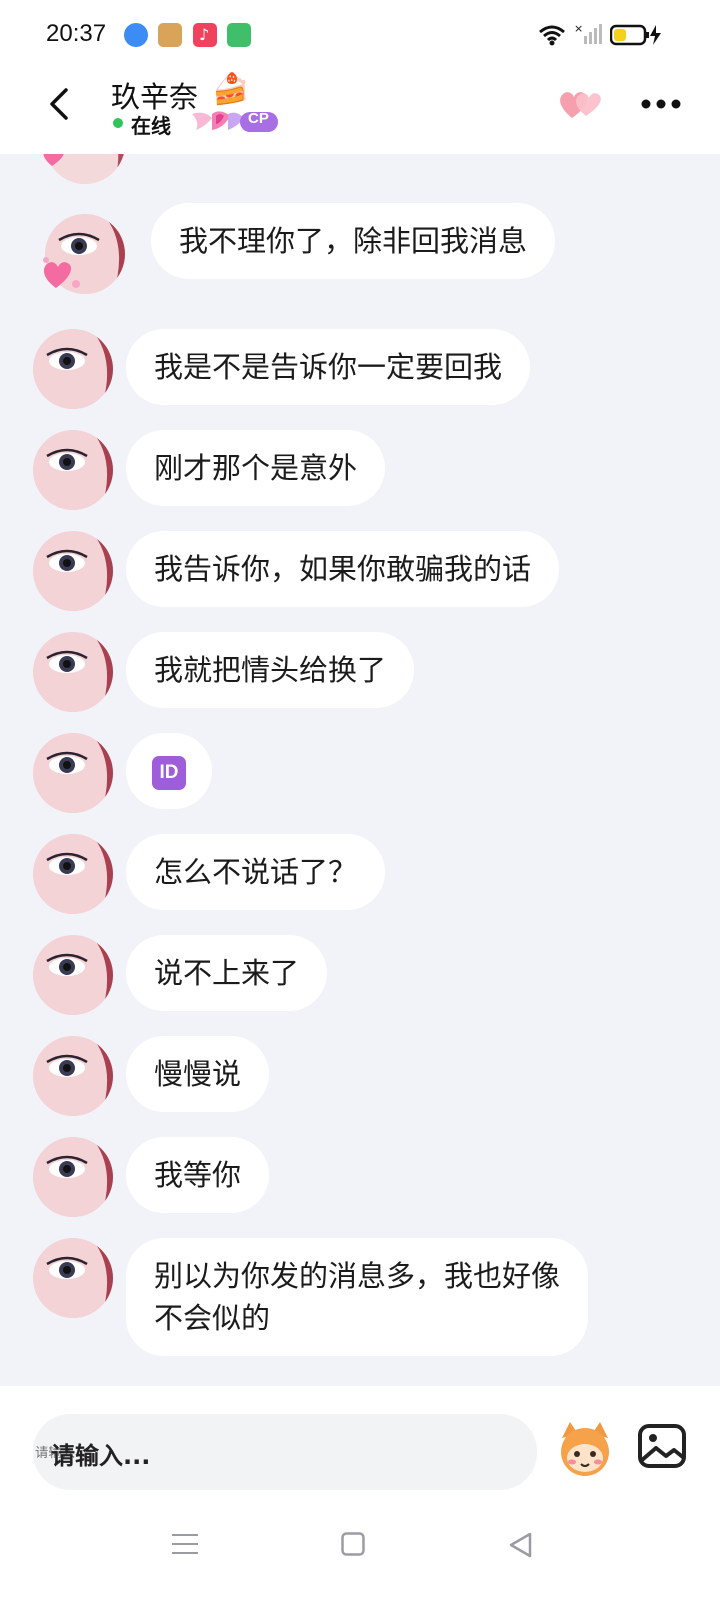 The image size is (720, 1600). What do you see at coordinates (588, 33) in the screenshot?
I see `signal-icon: ×` at bounding box center [588, 33].